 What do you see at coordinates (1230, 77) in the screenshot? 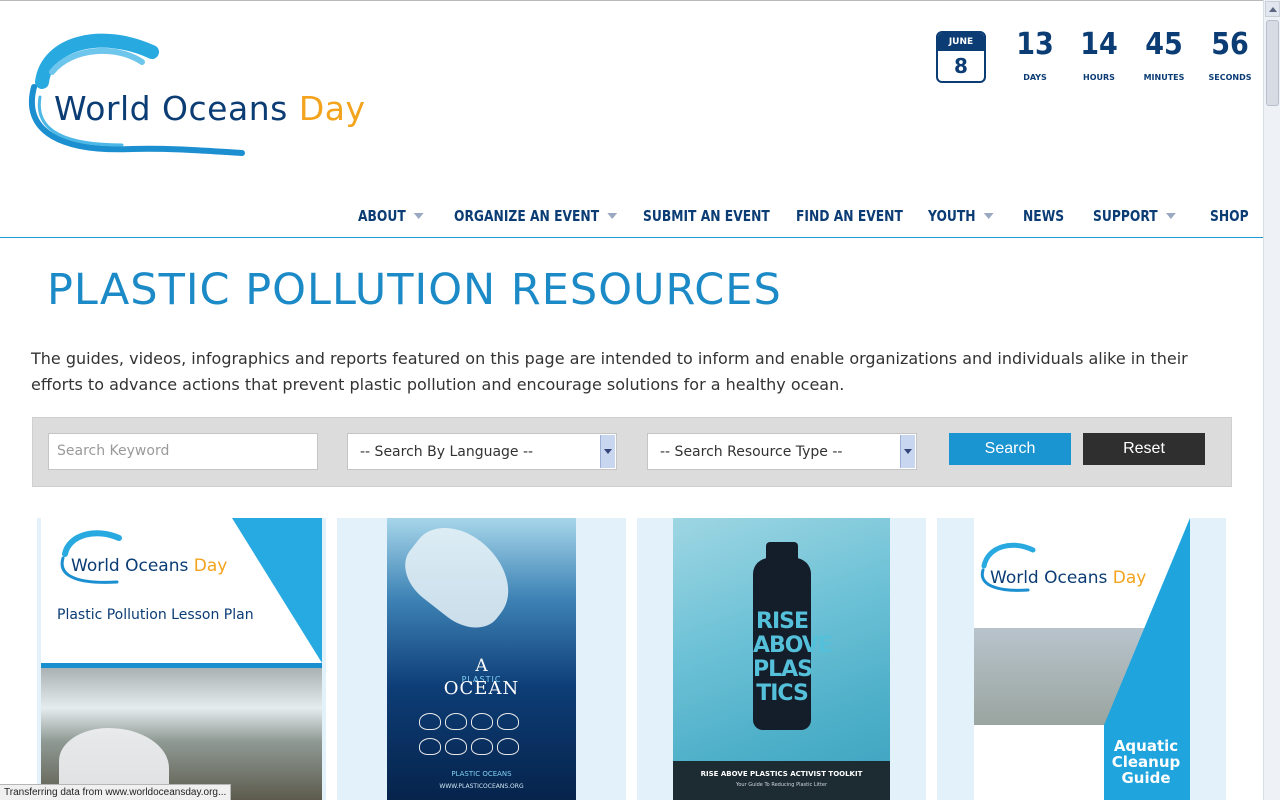
I see `countdown-seconds-label: SECONDS` at bounding box center [1230, 77].